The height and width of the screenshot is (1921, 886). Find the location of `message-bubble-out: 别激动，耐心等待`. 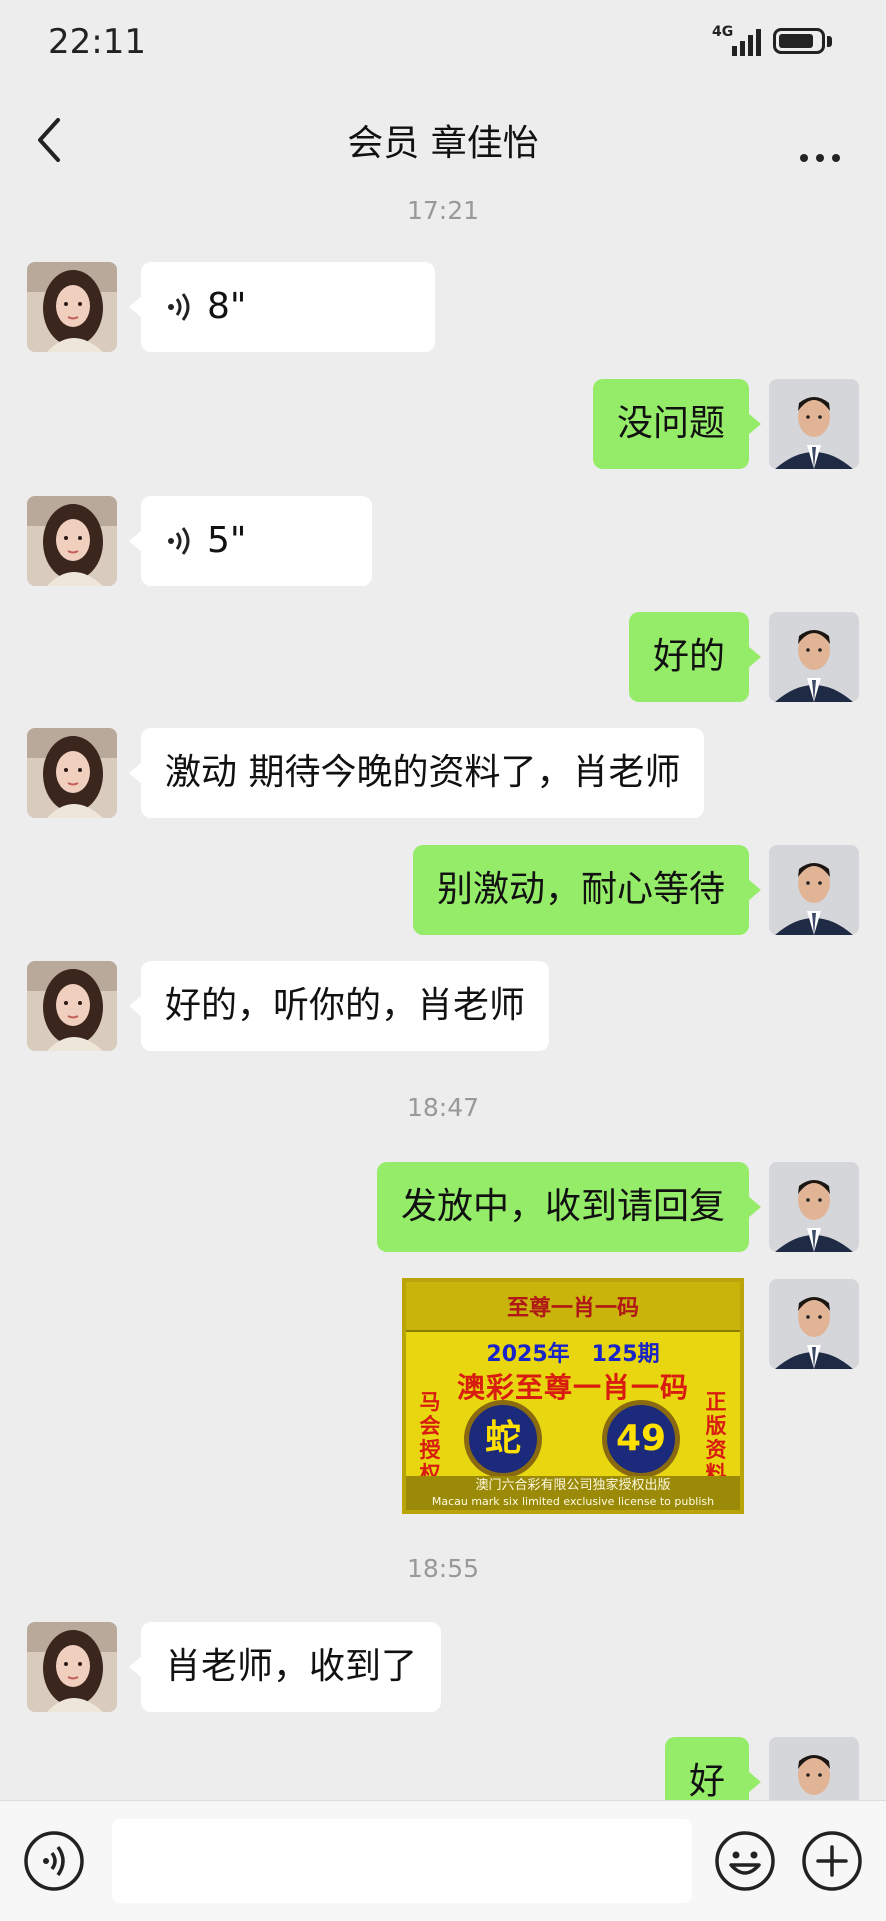

message-bubble-out: 别激动，耐心等待 is located at coordinates (587, 890).